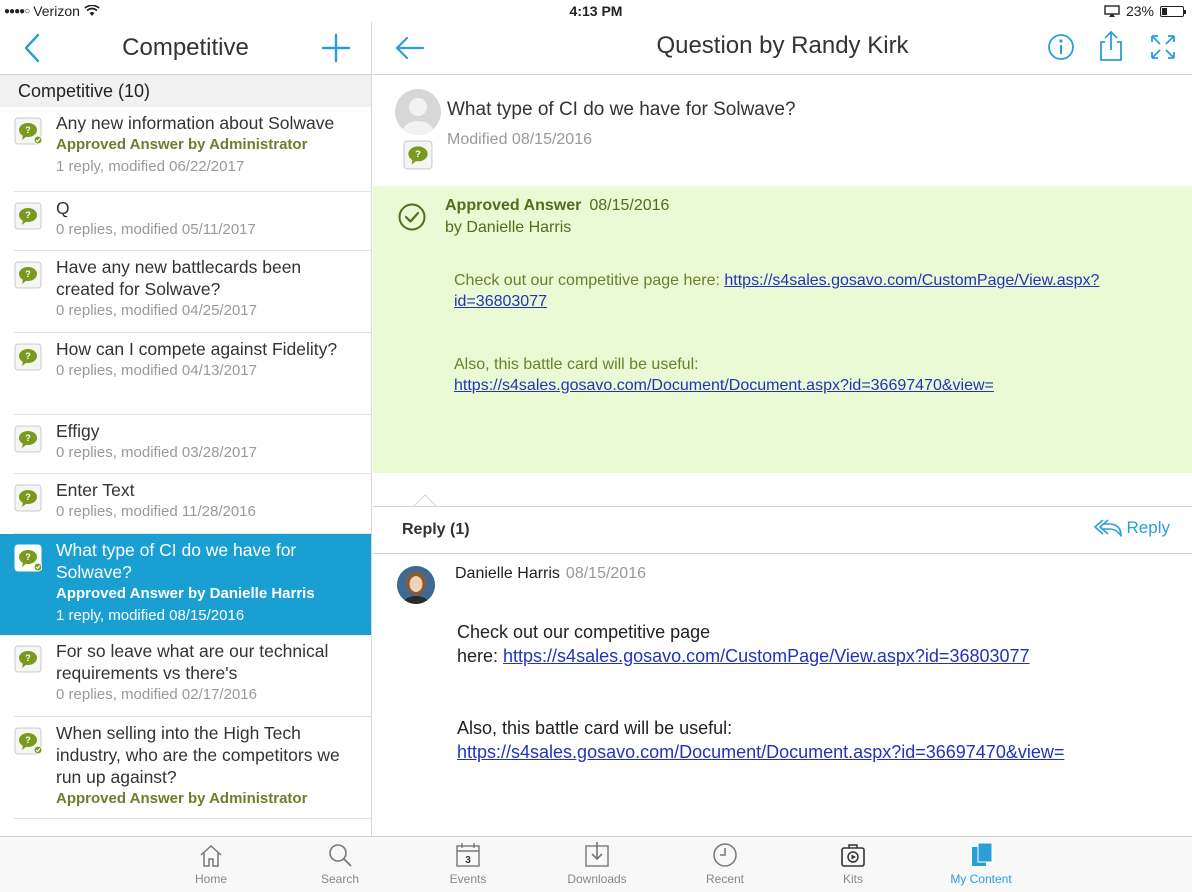  I want to click on battery-level, so click(1164, 11).